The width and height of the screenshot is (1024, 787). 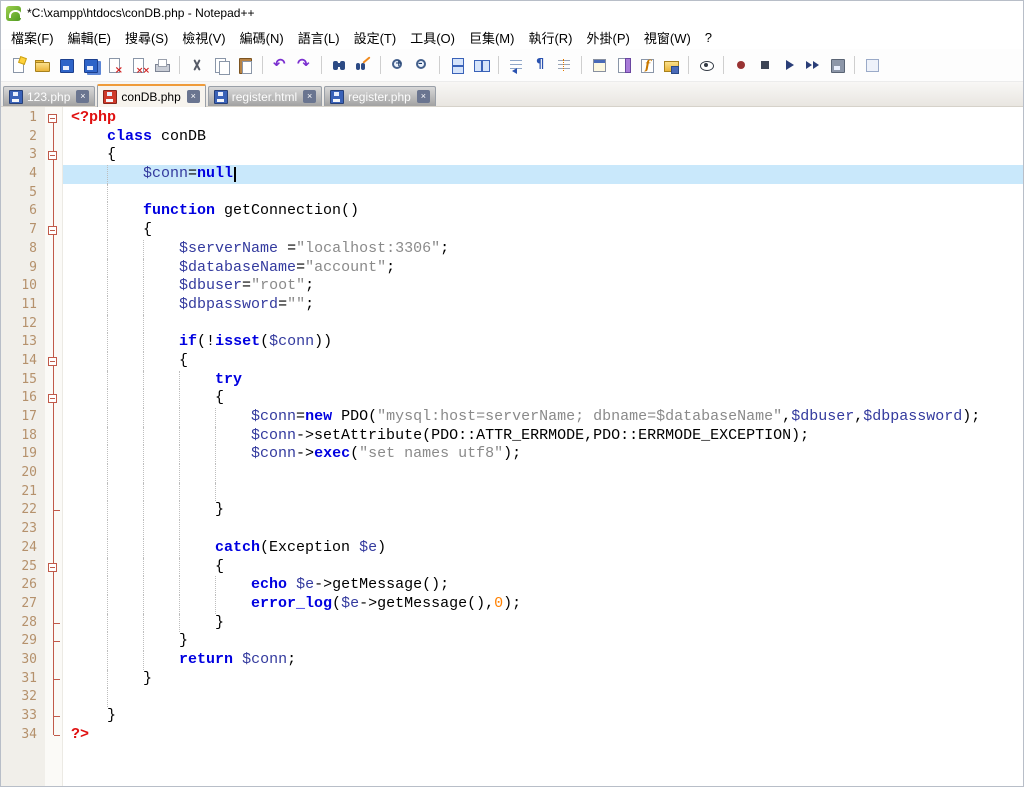 I want to click on line-number: 13, so click(x=19, y=342).